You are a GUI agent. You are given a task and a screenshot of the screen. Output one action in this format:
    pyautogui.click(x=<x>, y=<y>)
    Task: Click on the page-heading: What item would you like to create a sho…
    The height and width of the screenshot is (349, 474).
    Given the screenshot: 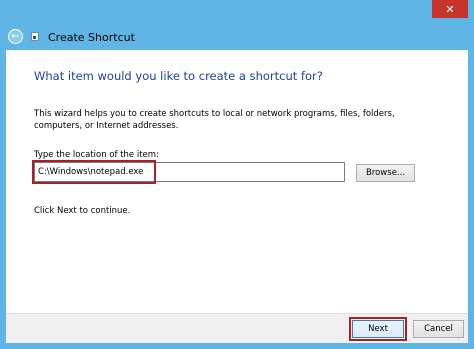 What is the action you would take?
    pyautogui.click(x=178, y=76)
    